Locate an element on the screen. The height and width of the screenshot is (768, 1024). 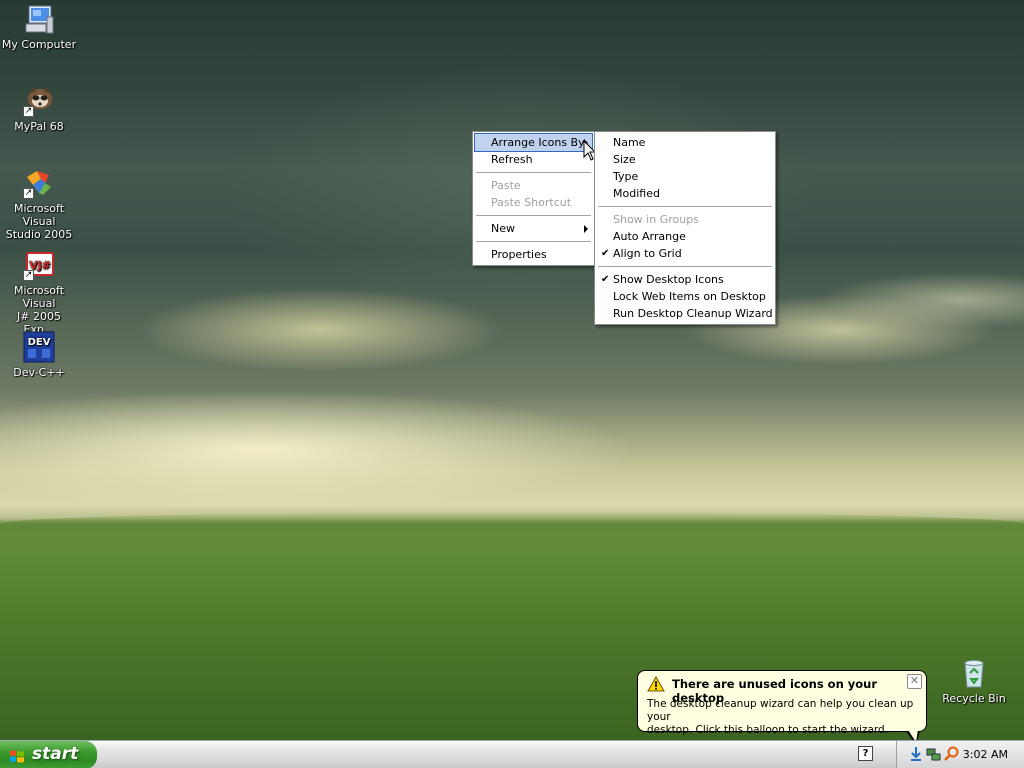
desktop-icon-label: Dev-C++ is located at coordinates (39, 372).